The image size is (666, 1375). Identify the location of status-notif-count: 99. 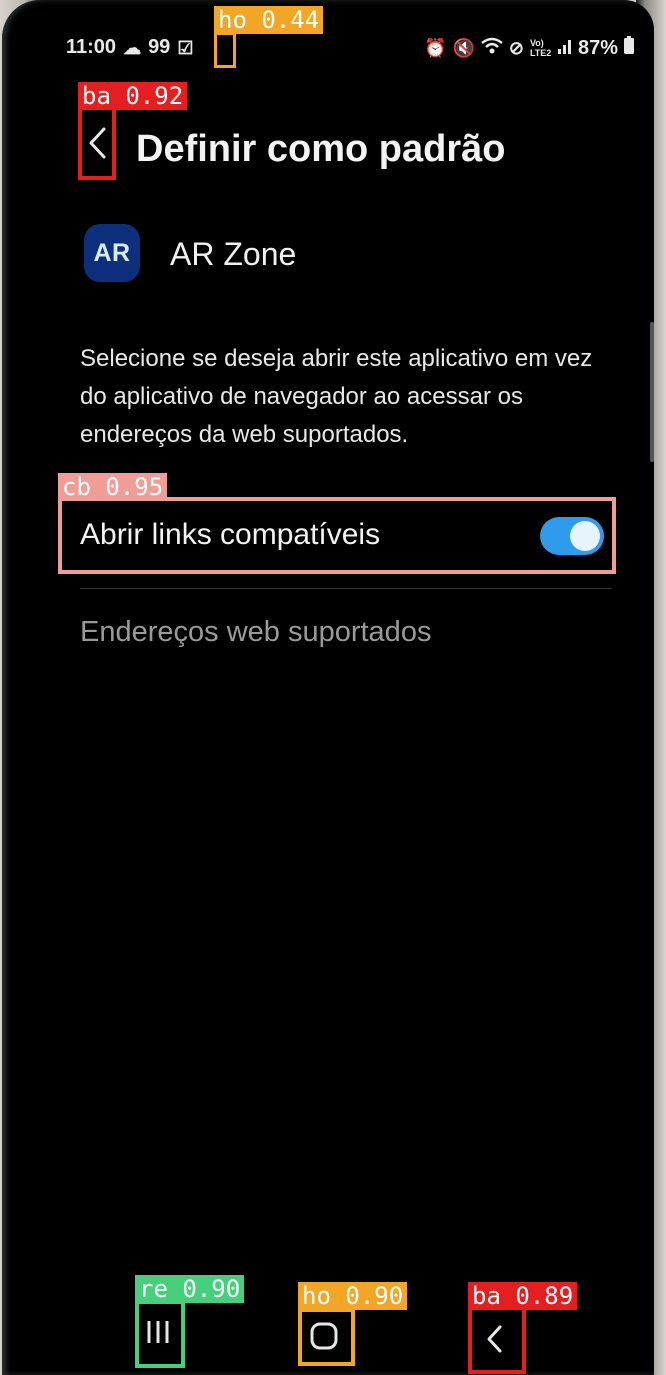
(159, 47).